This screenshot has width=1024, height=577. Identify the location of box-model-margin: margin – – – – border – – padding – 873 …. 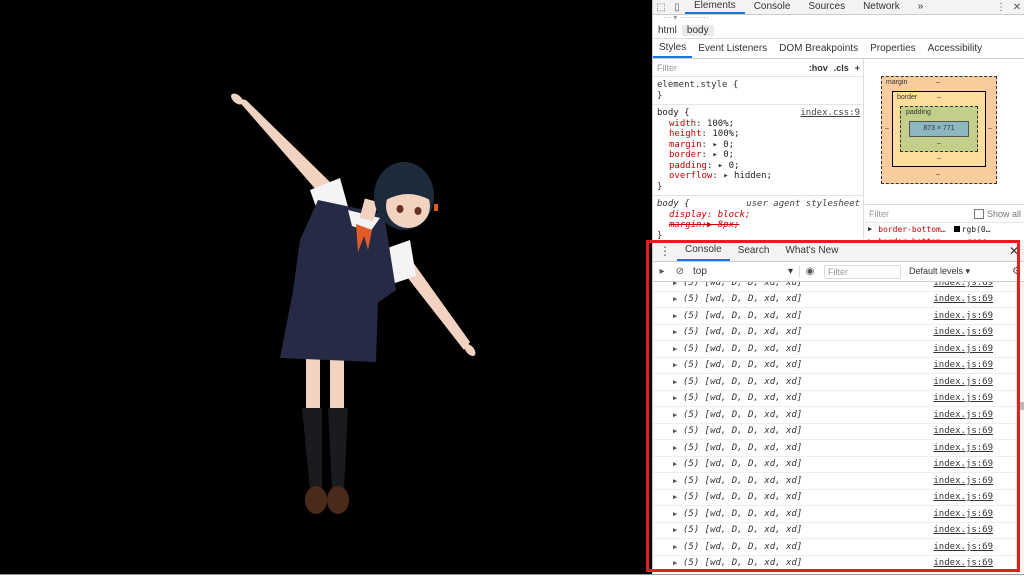
(939, 130).